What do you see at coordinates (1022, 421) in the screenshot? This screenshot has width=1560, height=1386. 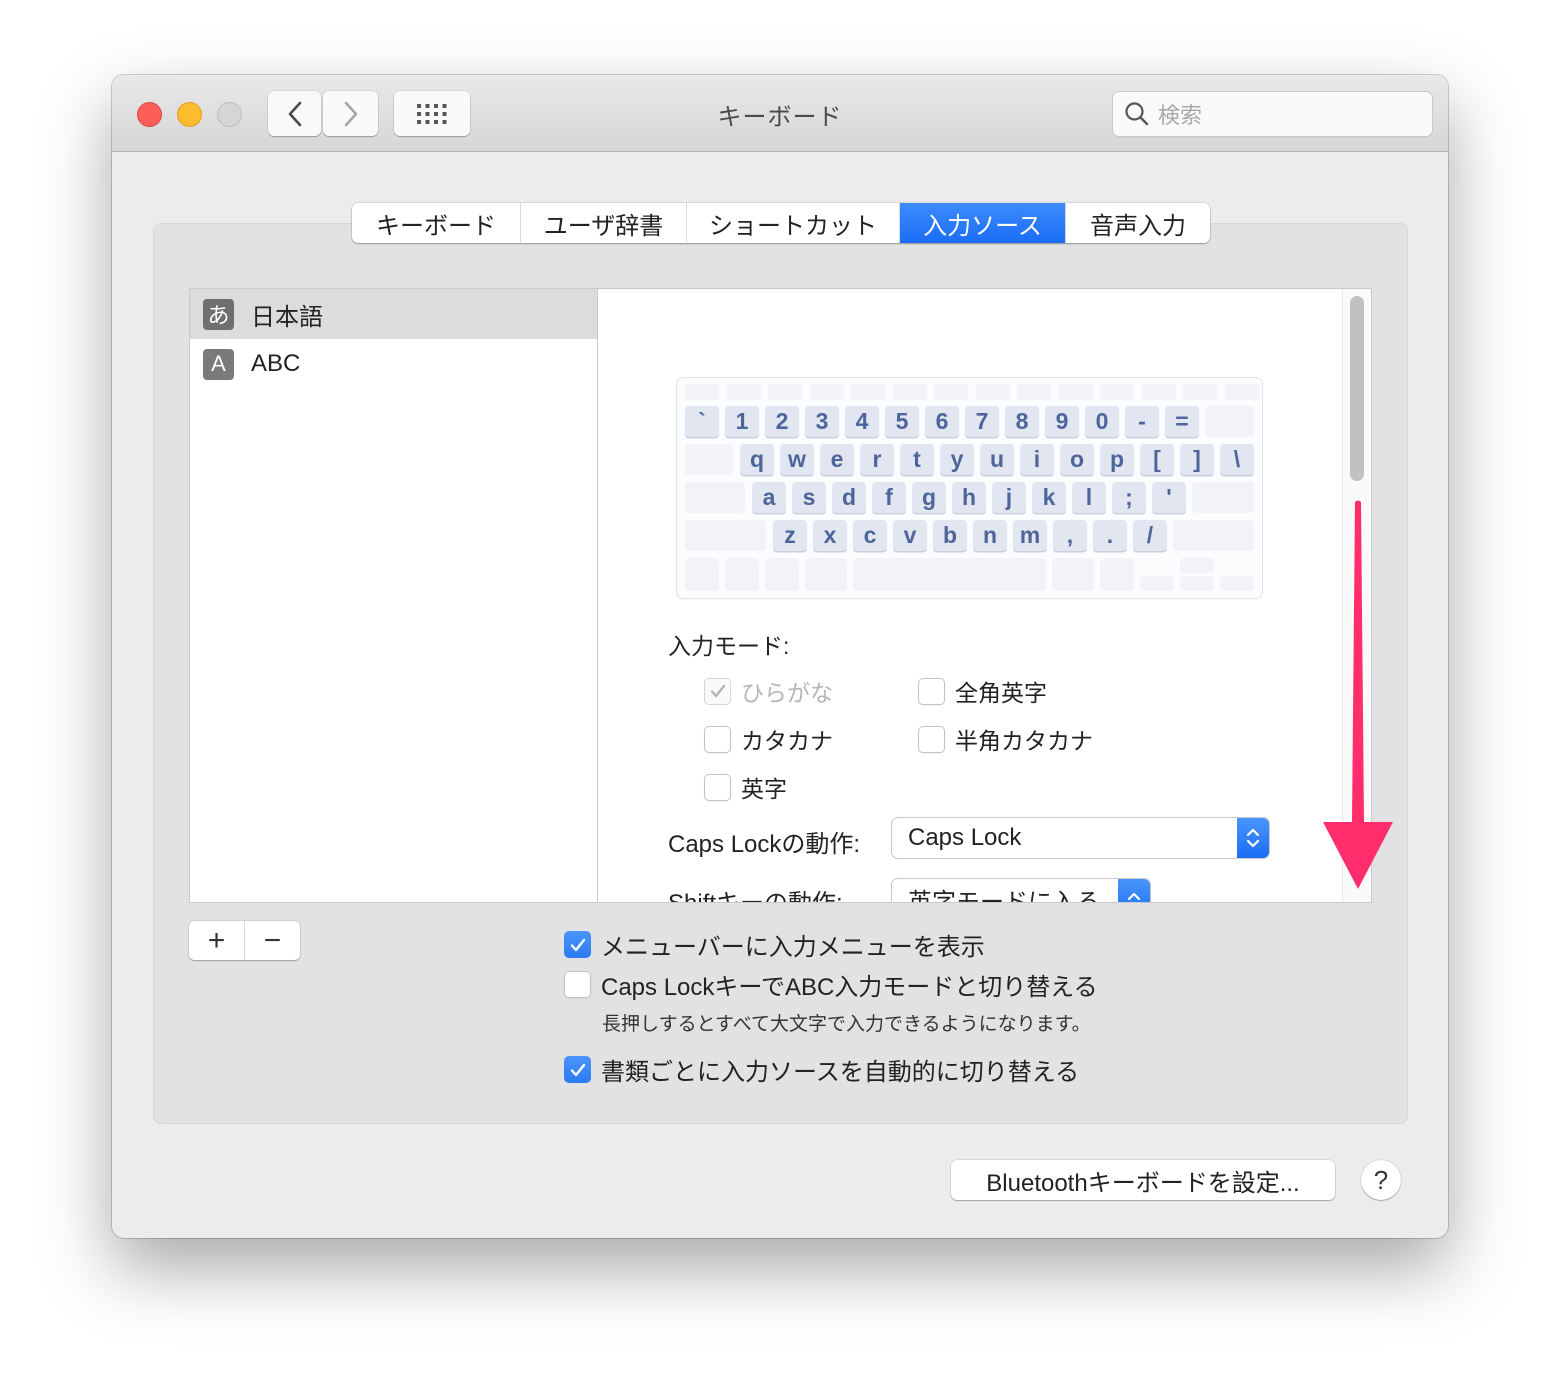 I see `key-8: 8` at bounding box center [1022, 421].